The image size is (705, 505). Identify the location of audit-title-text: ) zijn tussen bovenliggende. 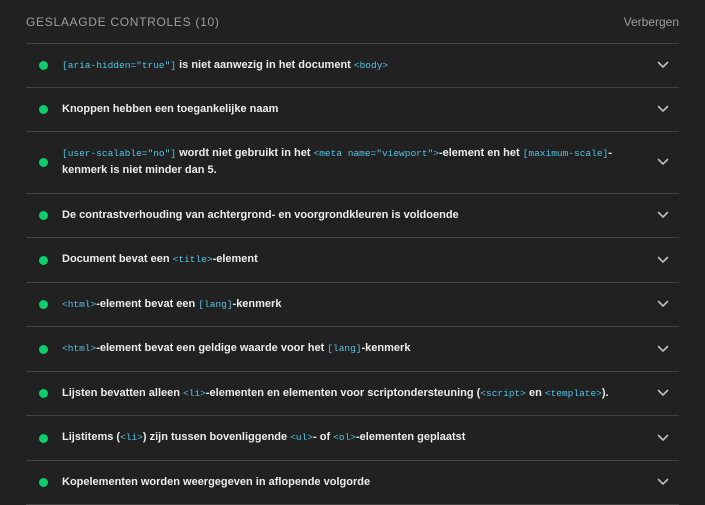
(216, 437).